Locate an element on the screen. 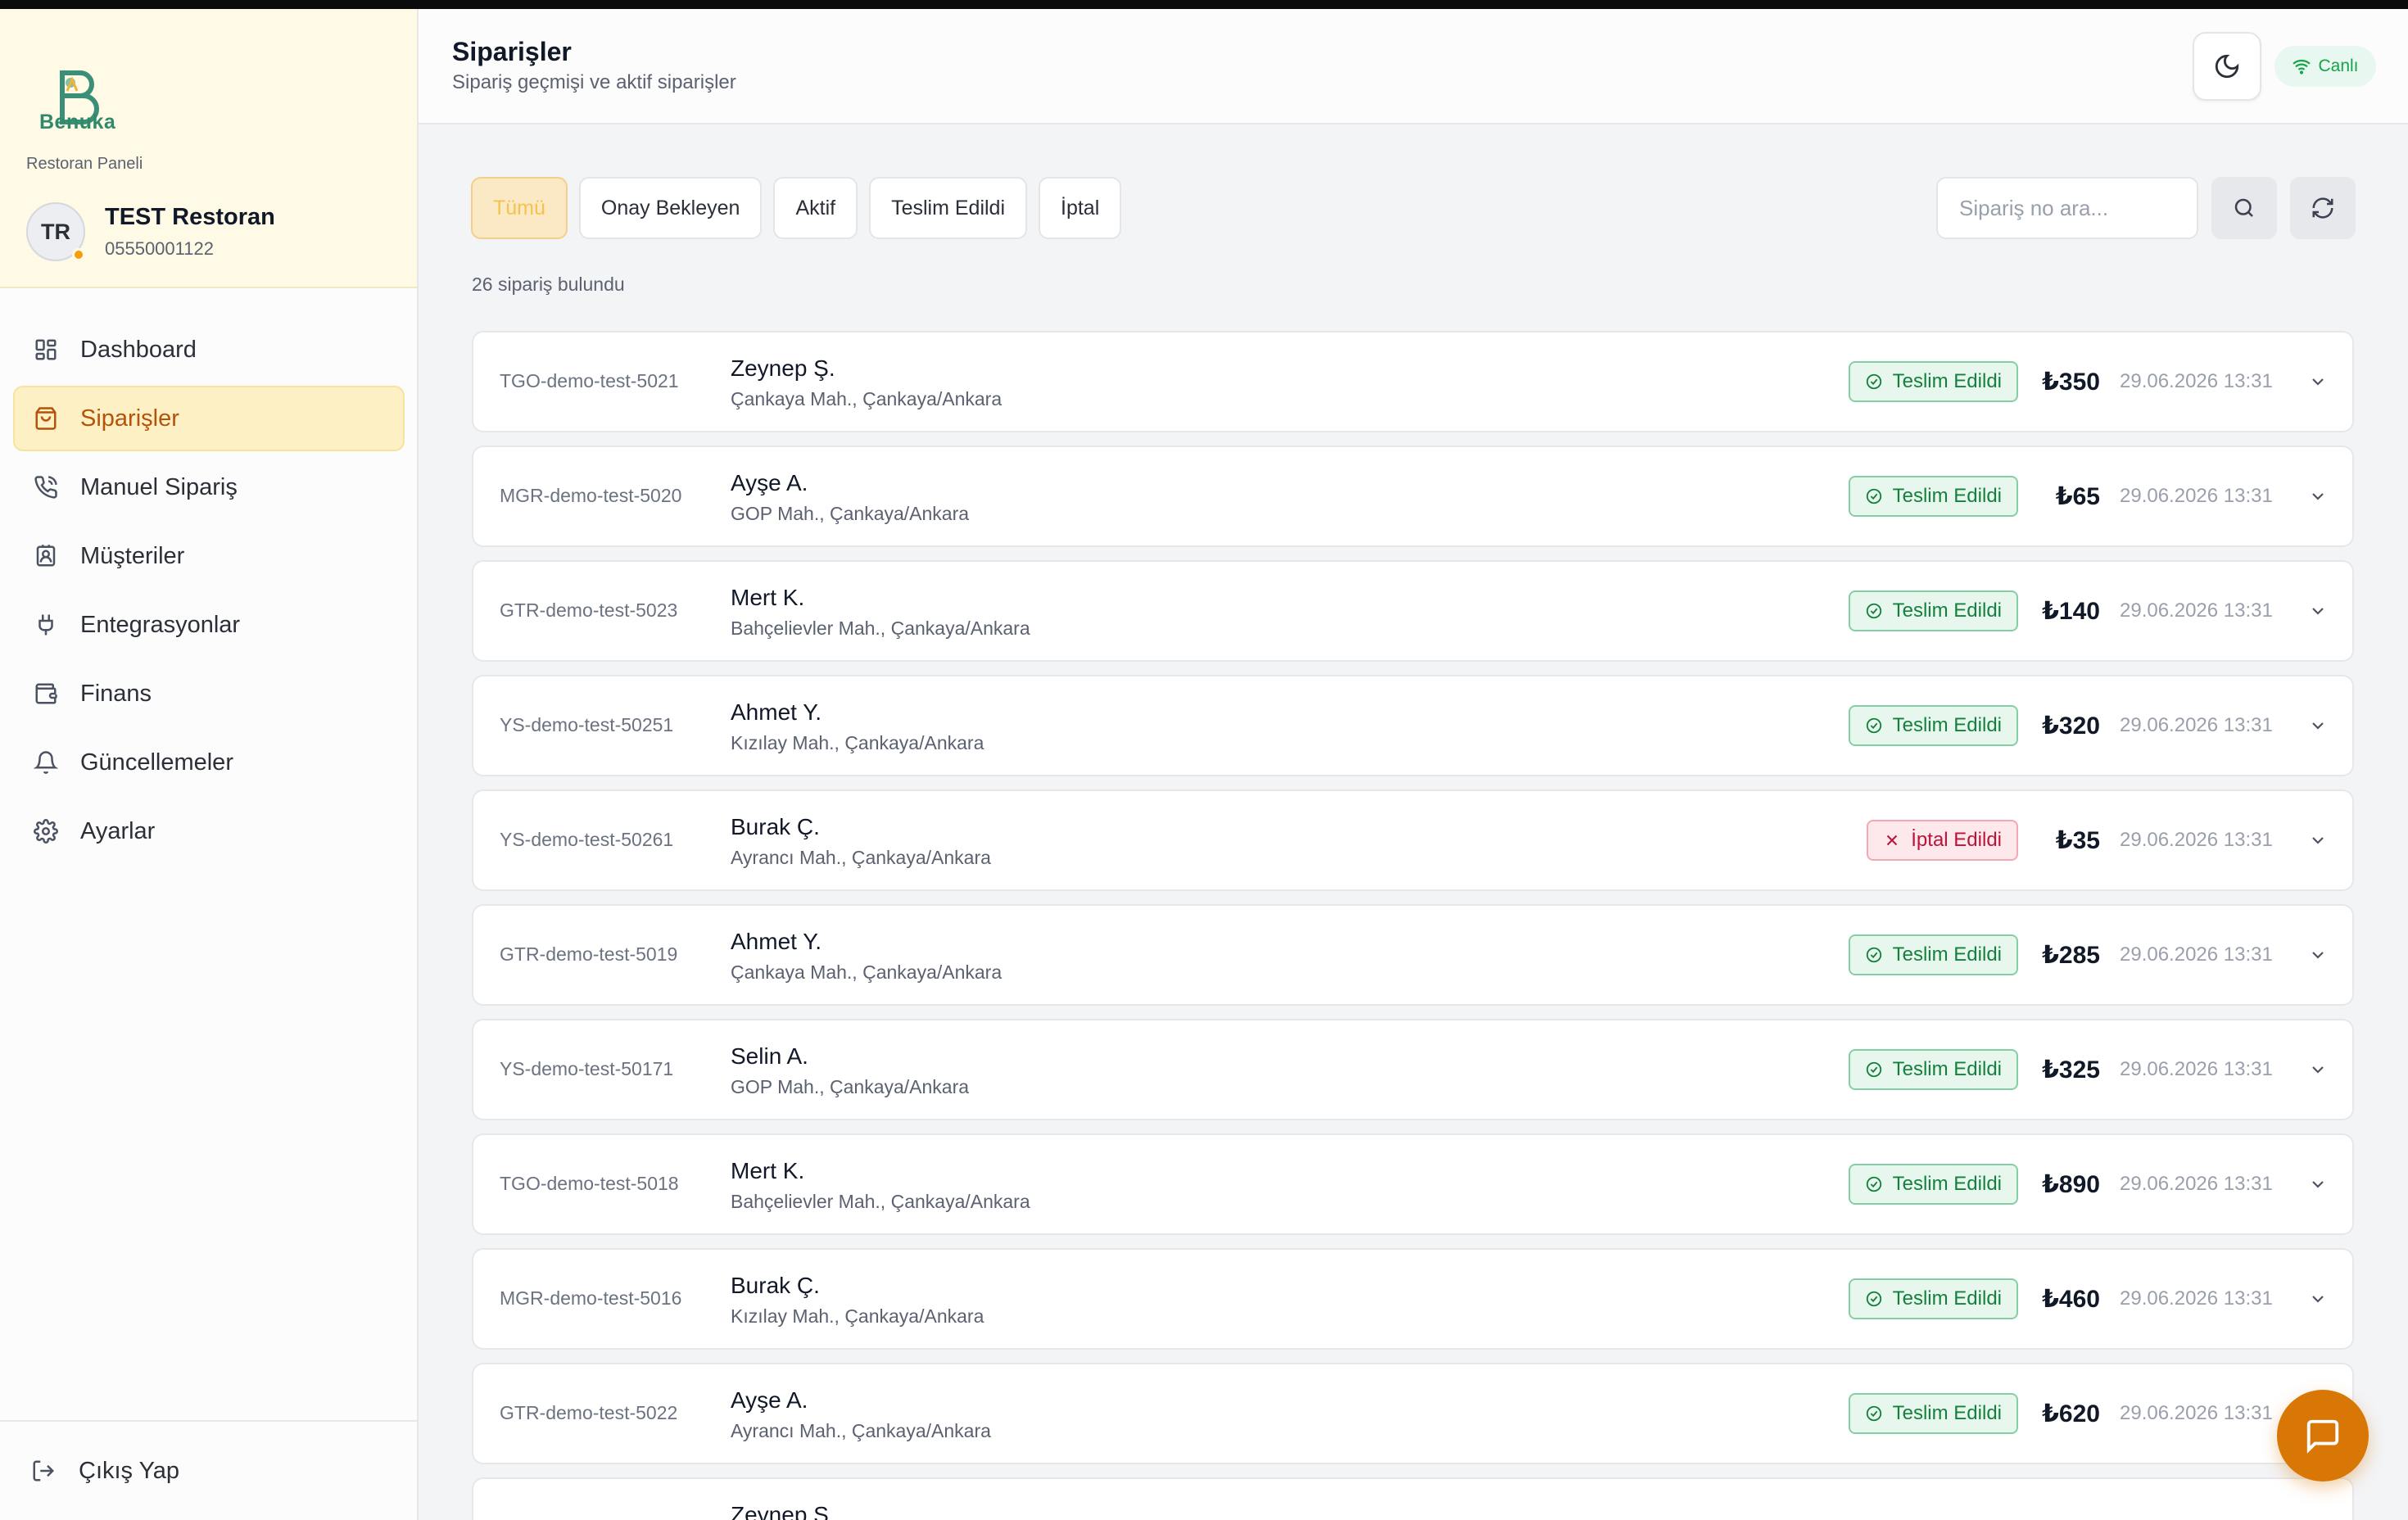 The width and height of the screenshot is (2408, 1520). sidebar-item-musteriler: Müşteriler is located at coordinates (209, 556).